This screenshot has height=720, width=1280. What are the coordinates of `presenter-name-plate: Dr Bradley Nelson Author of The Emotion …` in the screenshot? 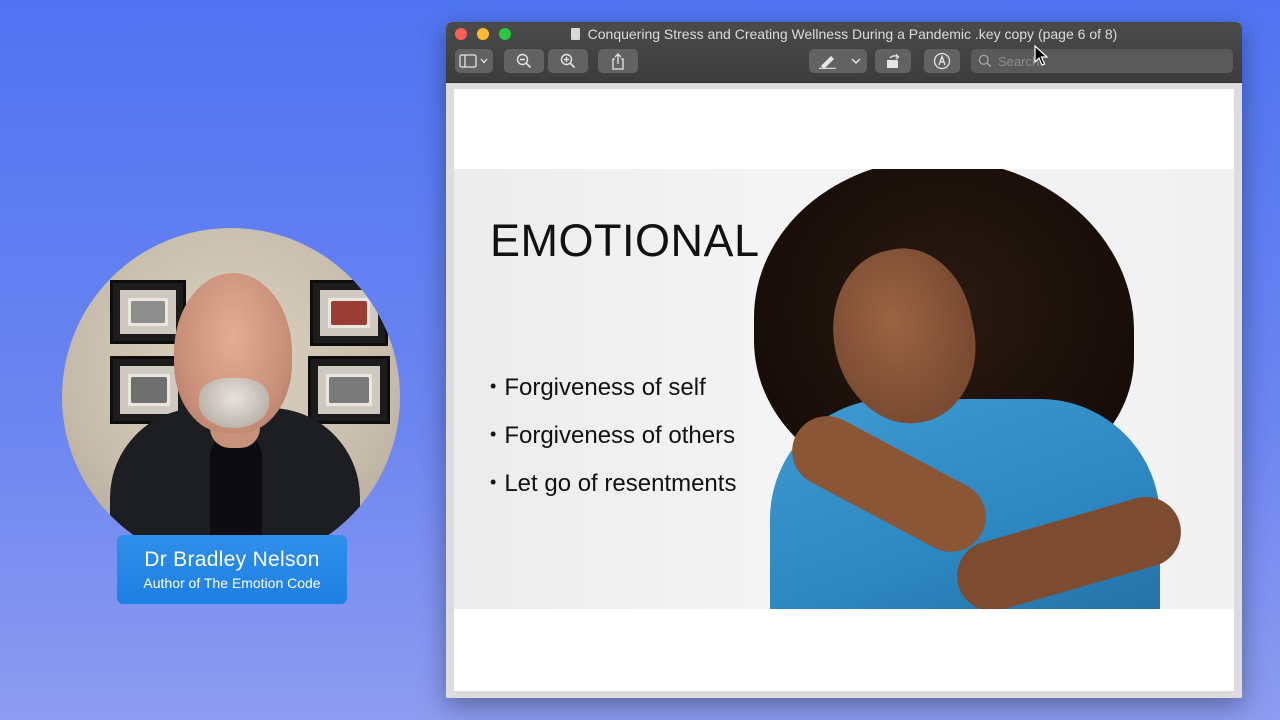 It's located at (232, 569).